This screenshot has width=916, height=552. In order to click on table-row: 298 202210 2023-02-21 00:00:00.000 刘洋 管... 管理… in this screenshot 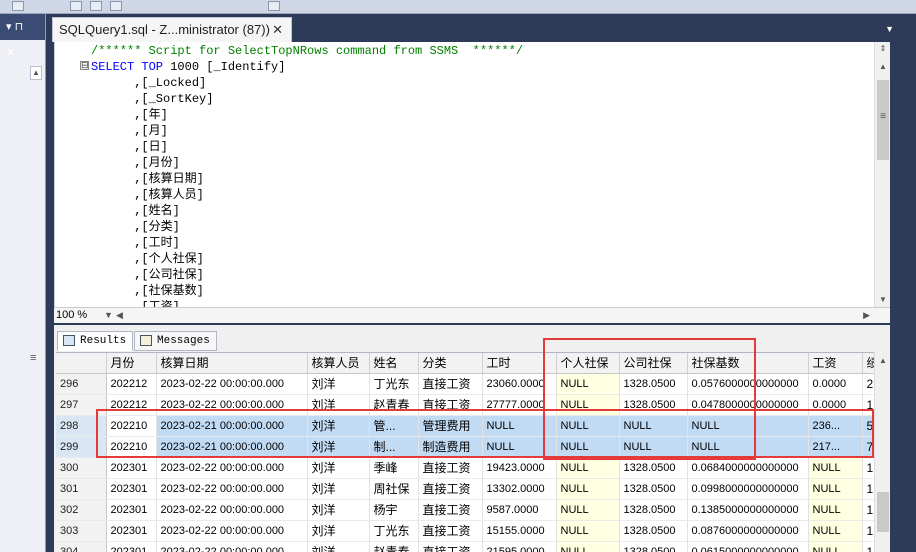, I will do `click(469, 426)`.